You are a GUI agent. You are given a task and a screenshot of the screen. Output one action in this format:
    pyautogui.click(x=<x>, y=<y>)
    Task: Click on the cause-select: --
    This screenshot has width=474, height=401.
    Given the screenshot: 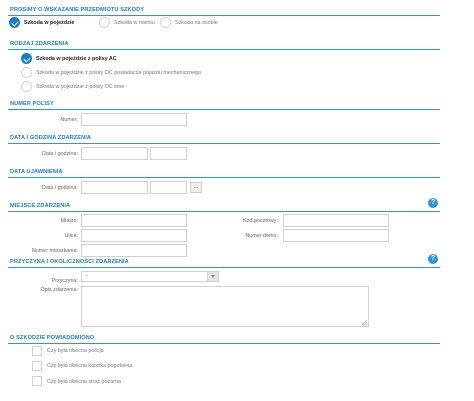 What is the action you would take?
    pyautogui.click(x=150, y=276)
    